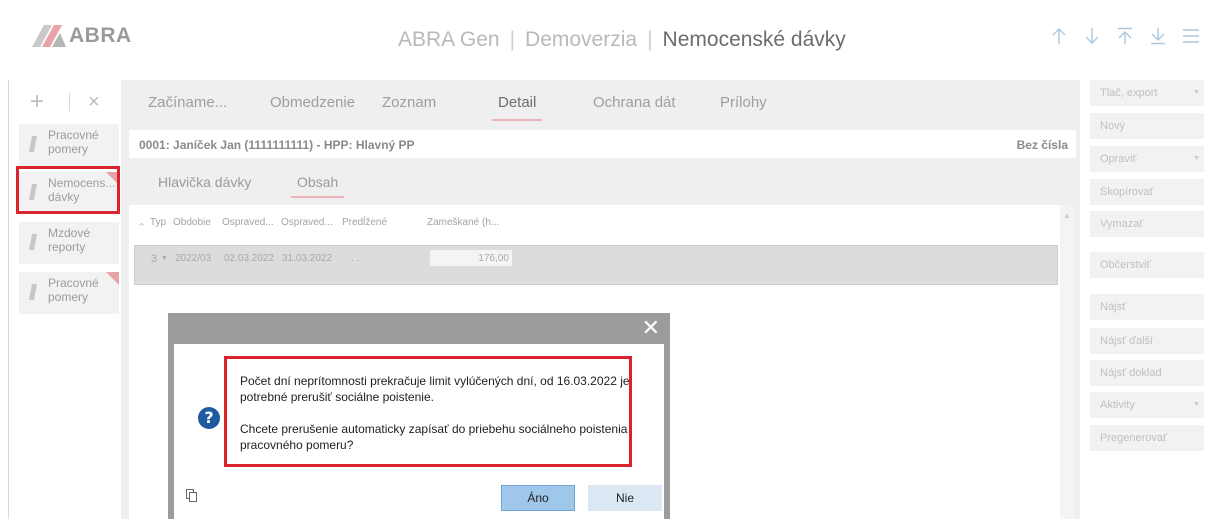 The width and height of the screenshot is (1207, 519). I want to click on sidebar-item-pracovne-pomery: Pracovné pomery, so click(69, 145).